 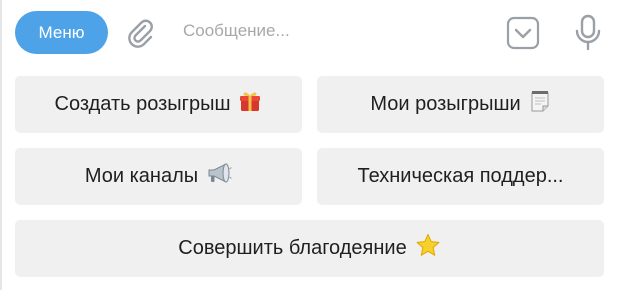 What do you see at coordinates (333, 31) in the screenshot?
I see `message-input` at bounding box center [333, 31].